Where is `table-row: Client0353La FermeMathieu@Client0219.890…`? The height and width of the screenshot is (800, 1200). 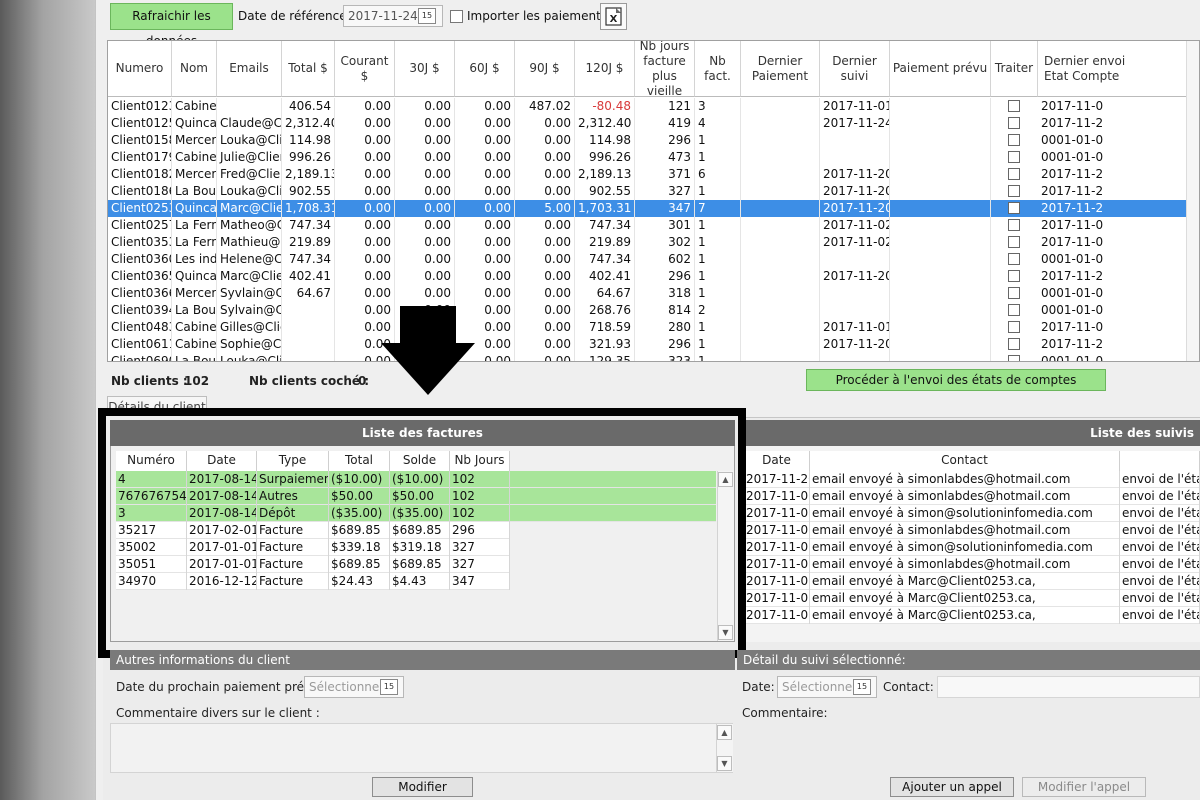 table-row: Client0353La FermeMathieu@Client0219.890… is located at coordinates (653, 242).